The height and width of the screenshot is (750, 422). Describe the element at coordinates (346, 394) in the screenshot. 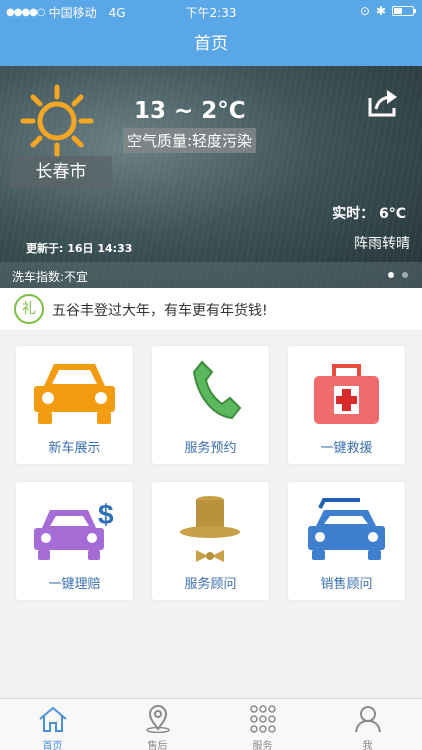

I see `first-aid-kit-icon` at that location.